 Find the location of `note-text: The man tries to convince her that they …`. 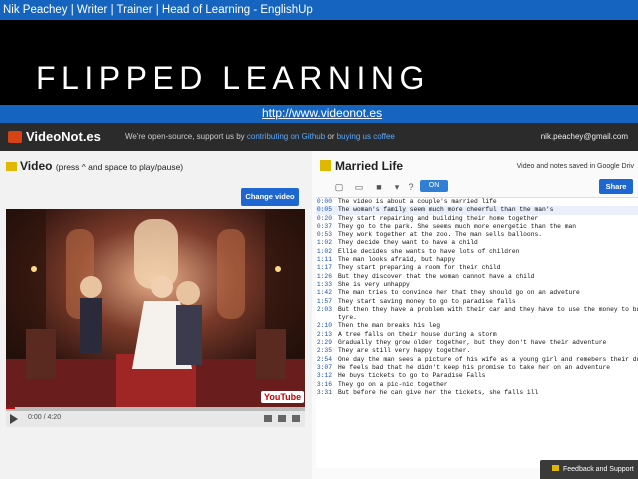

note-text: The man tries to convince her that they … is located at coordinates (459, 293).